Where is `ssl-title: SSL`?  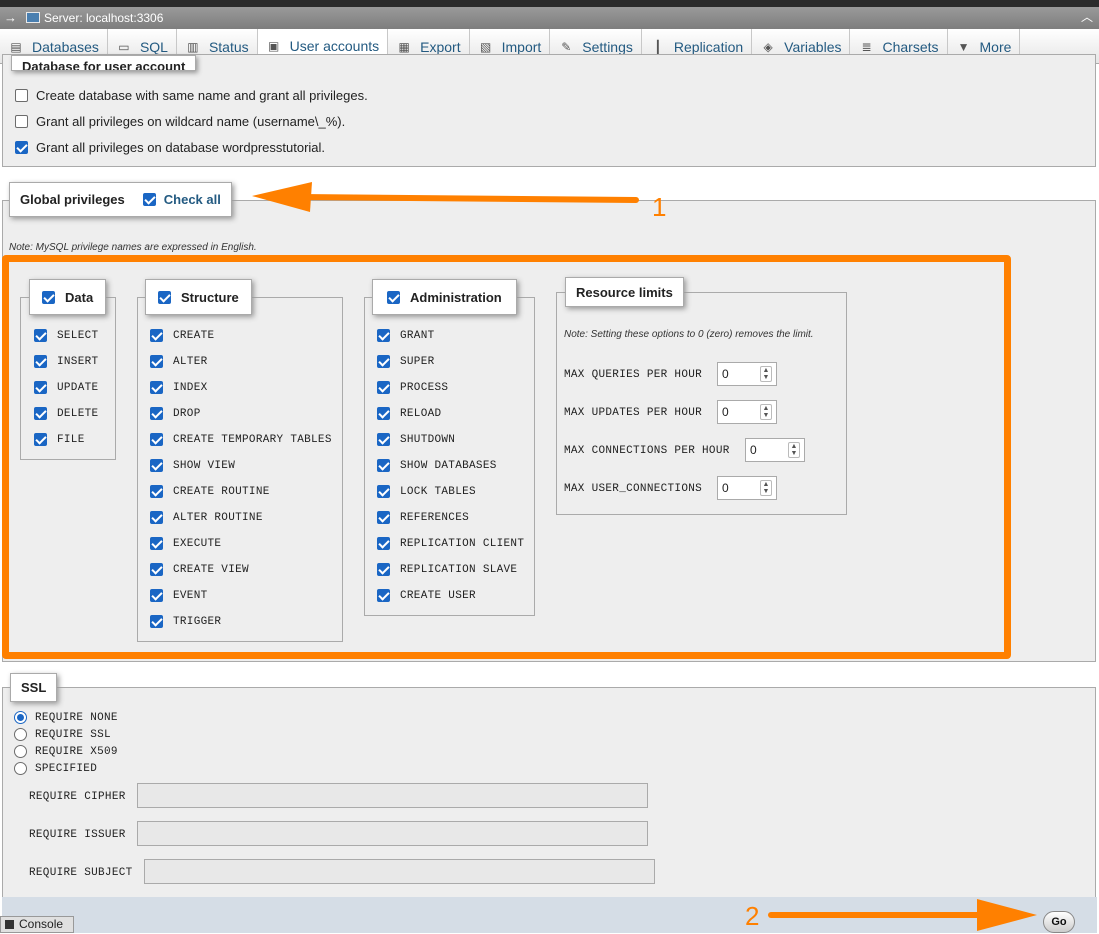
ssl-title: SSL is located at coordinates (34, 687).